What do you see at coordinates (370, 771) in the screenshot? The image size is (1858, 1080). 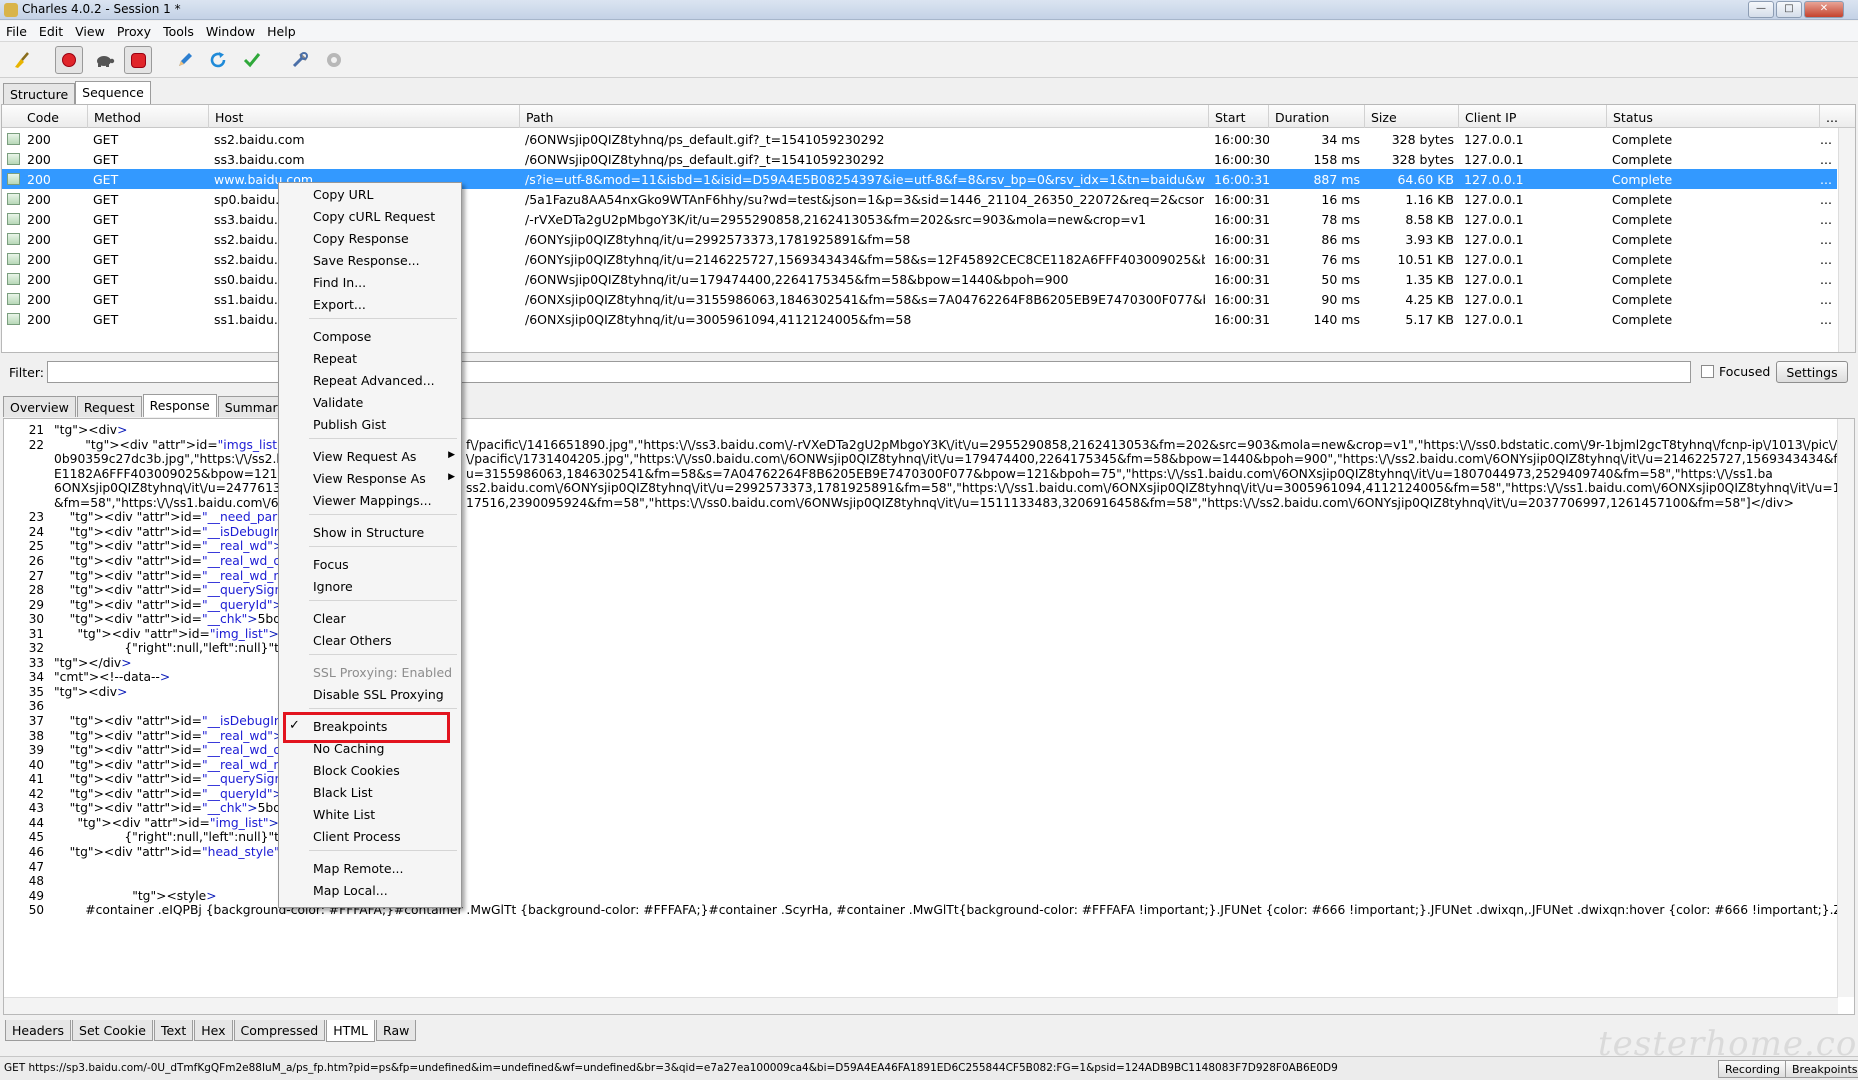 I see `menu-item-block-cookies: Block Cookies` at bounding box center [370, 771].